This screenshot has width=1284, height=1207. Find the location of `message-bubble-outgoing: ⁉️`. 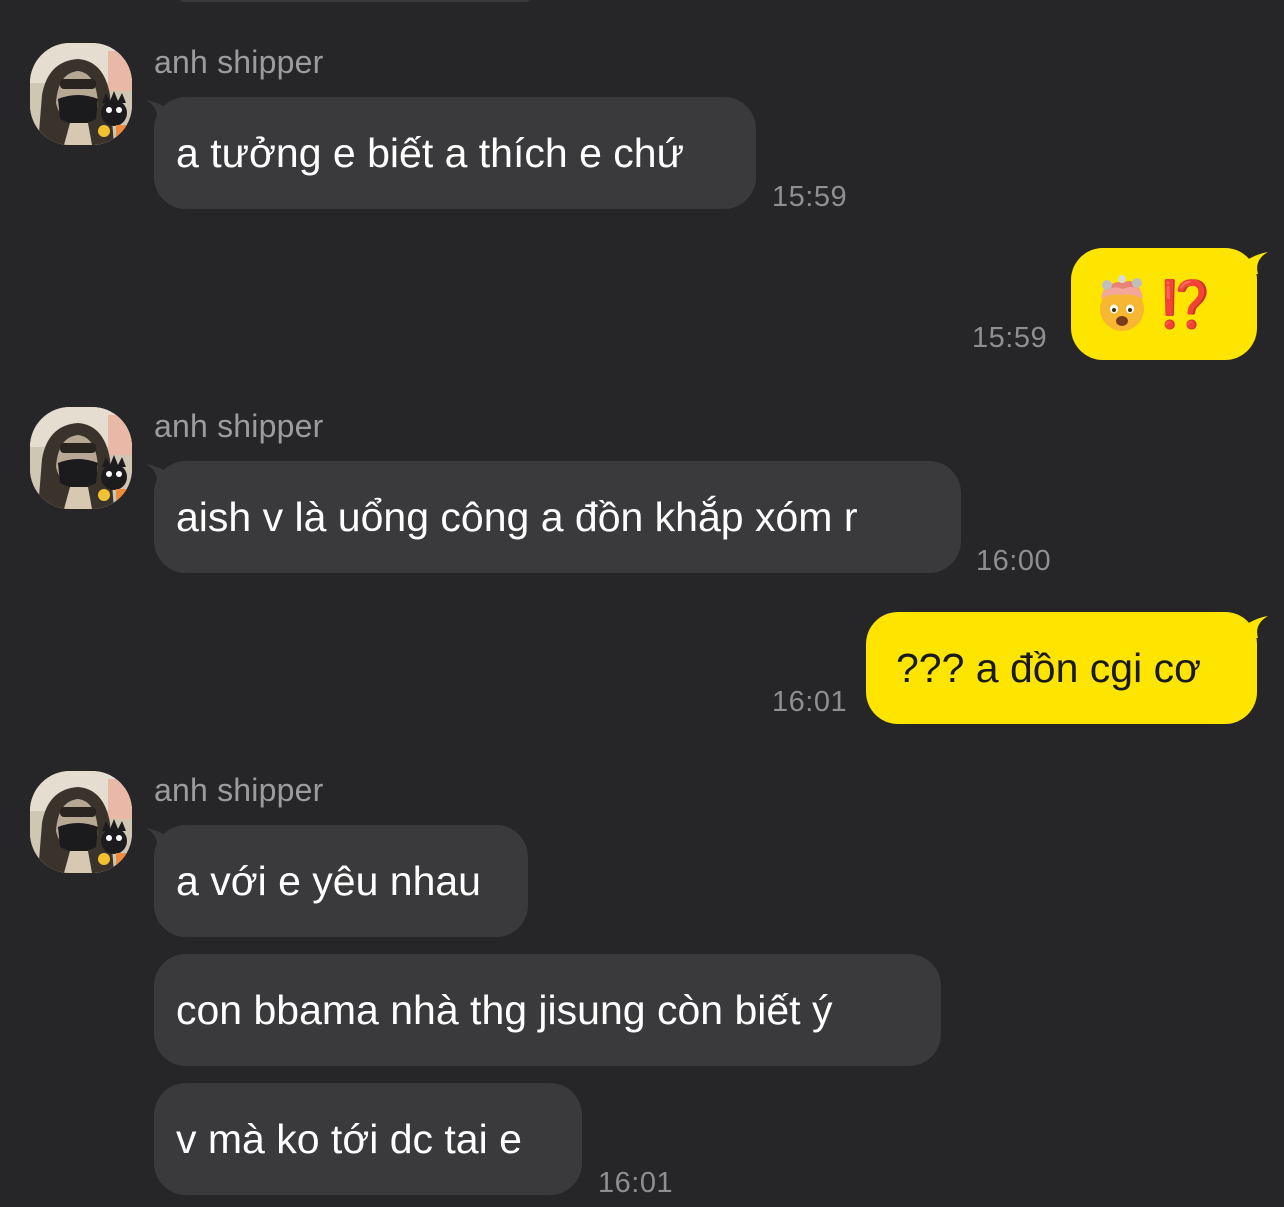

message-bubble-outgoing: ⁉️ is located at coordinates (1164, 304).